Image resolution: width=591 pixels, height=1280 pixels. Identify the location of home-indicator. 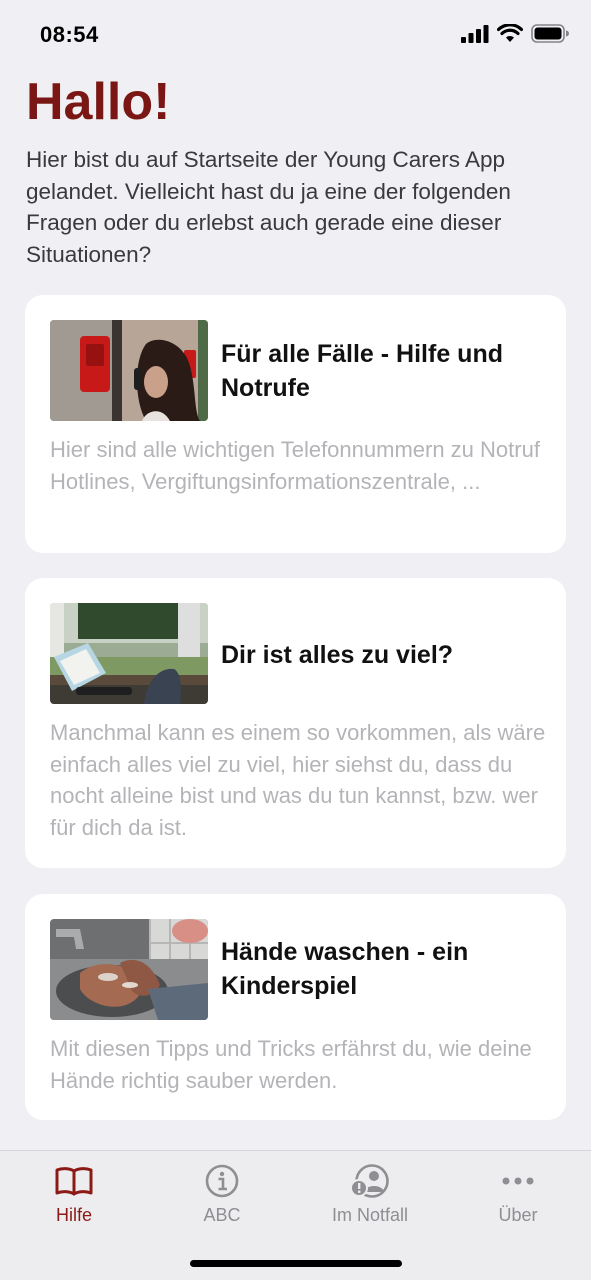
(296, 1263).